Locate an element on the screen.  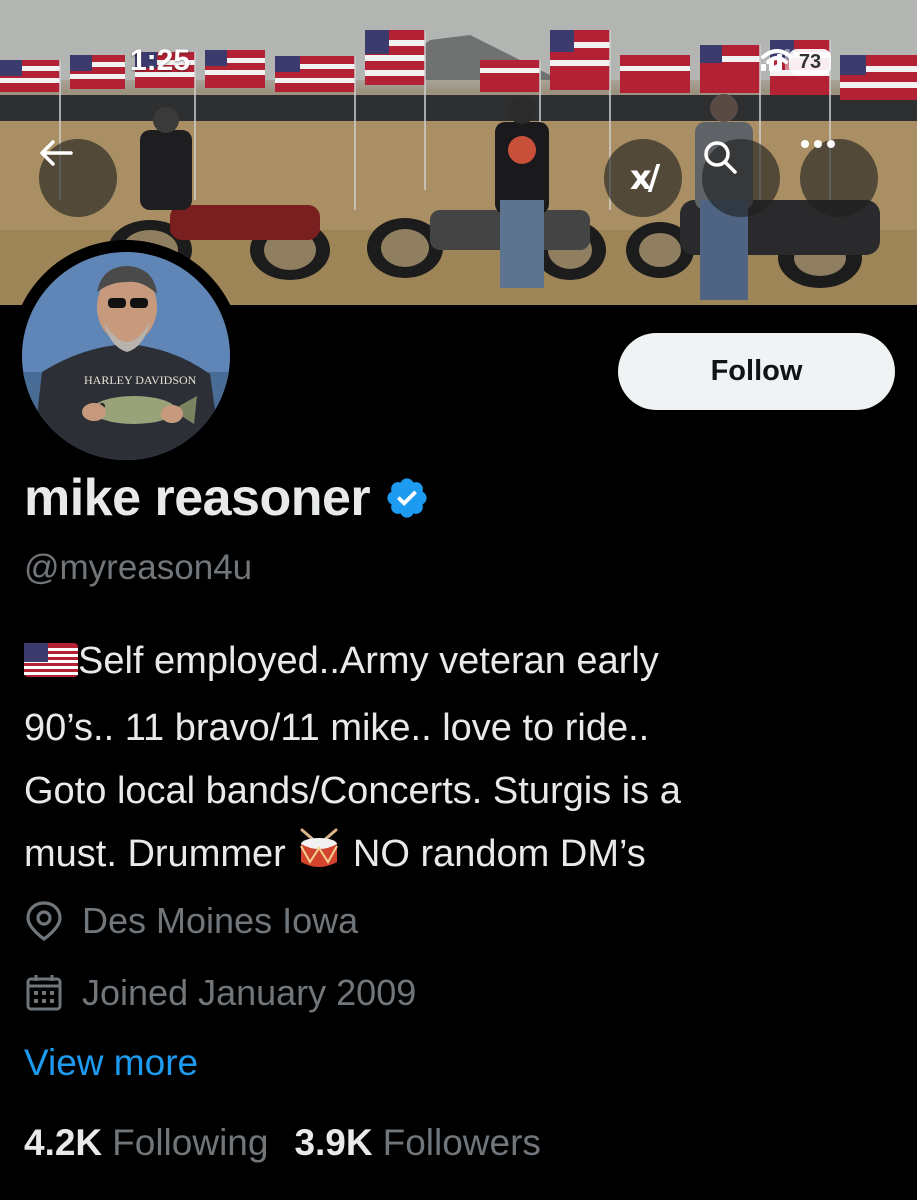
user-handle: @myreason4u is located at coordinates (138, 567).